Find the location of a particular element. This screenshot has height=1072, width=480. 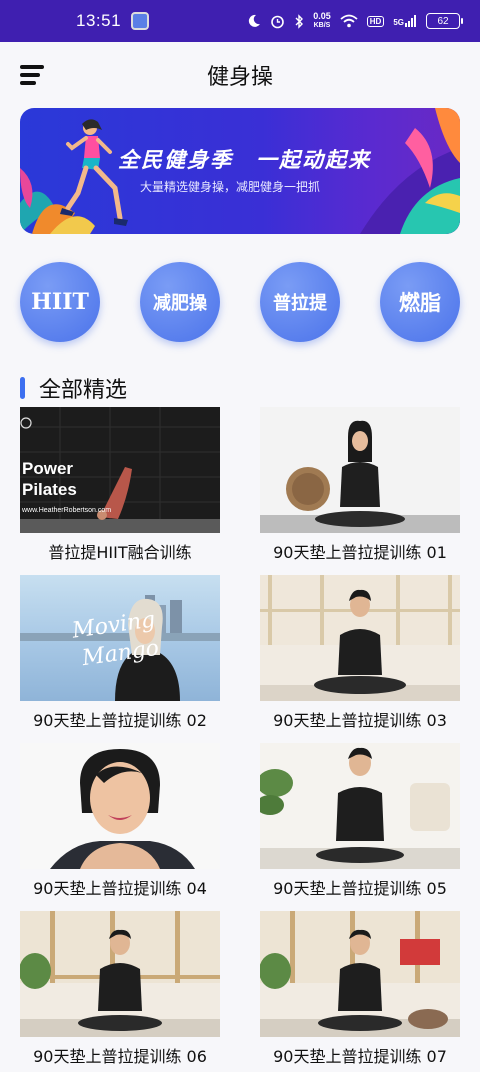

video-card: 90天垫上普拉提训练 05 is located at coordinates (360, 820).